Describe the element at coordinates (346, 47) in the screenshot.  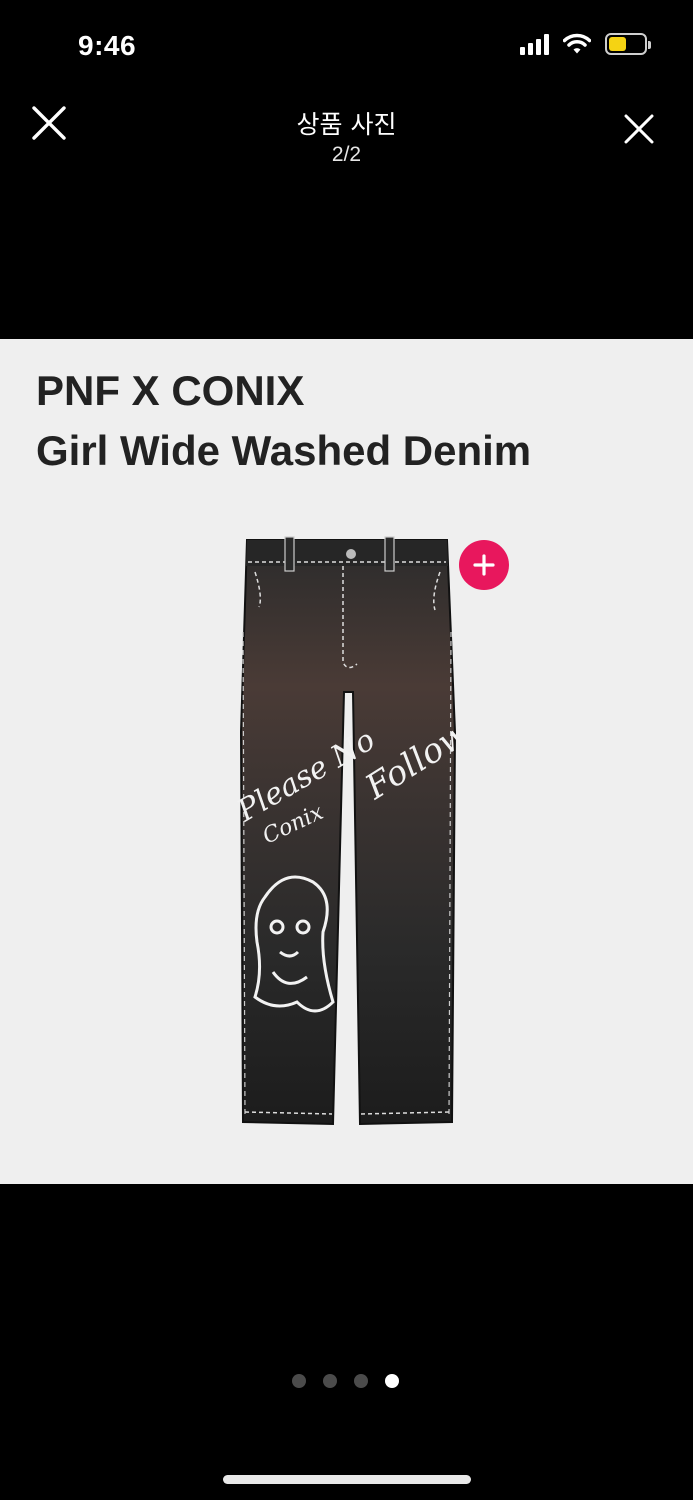
I see `status-bar: 9:46` at that location.